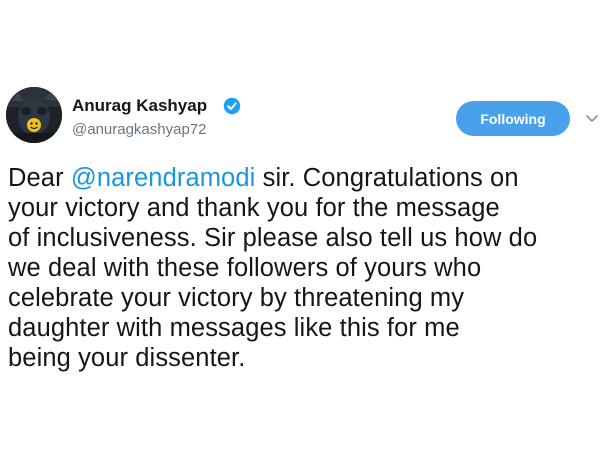  What do you see at coordinates (513, 118) in the screenshot?
I see `following-button: Following` at bounding box center [513, 118].